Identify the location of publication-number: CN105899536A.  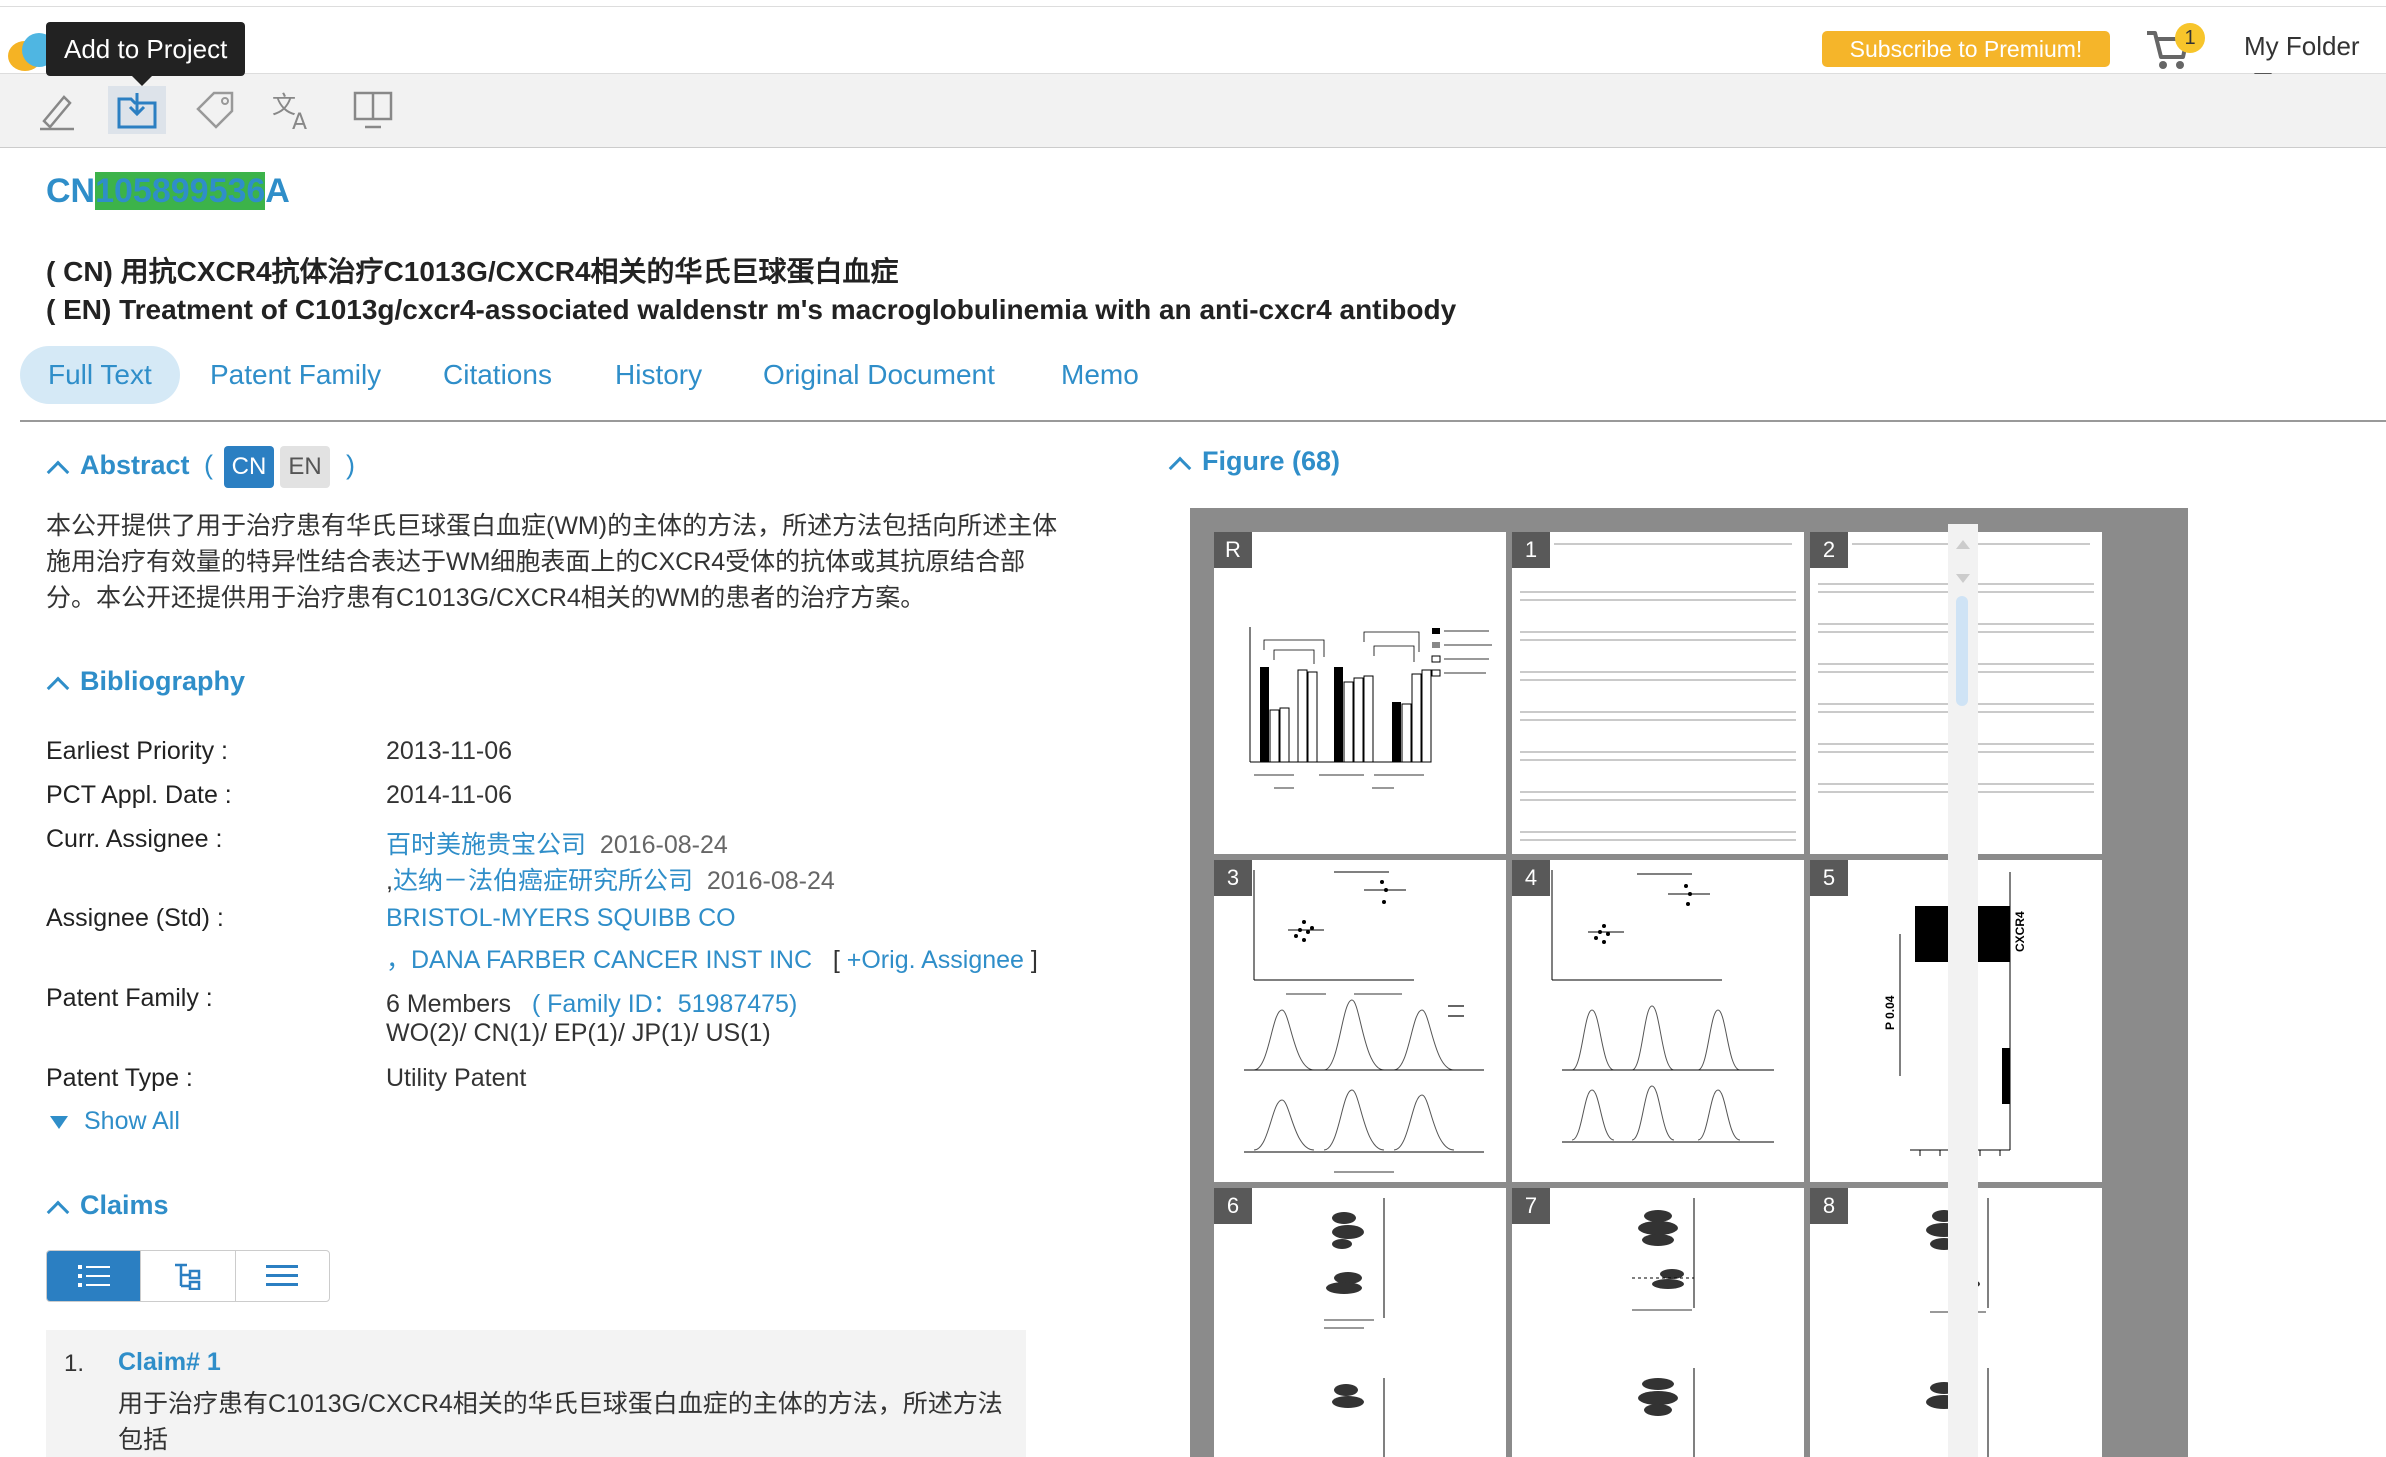
(168, 191).